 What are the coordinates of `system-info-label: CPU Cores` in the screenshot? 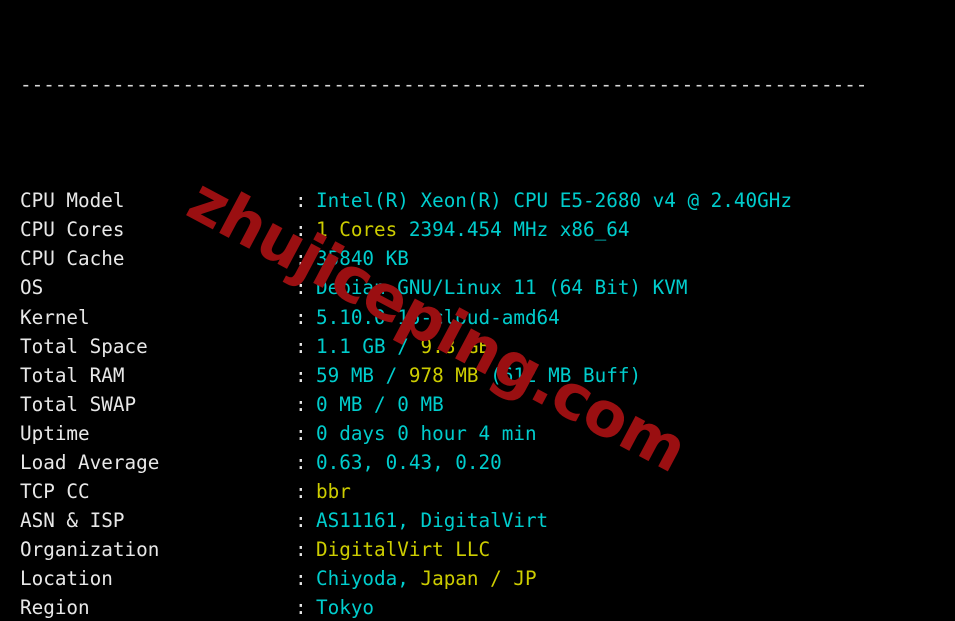 It's located at (72, 230).